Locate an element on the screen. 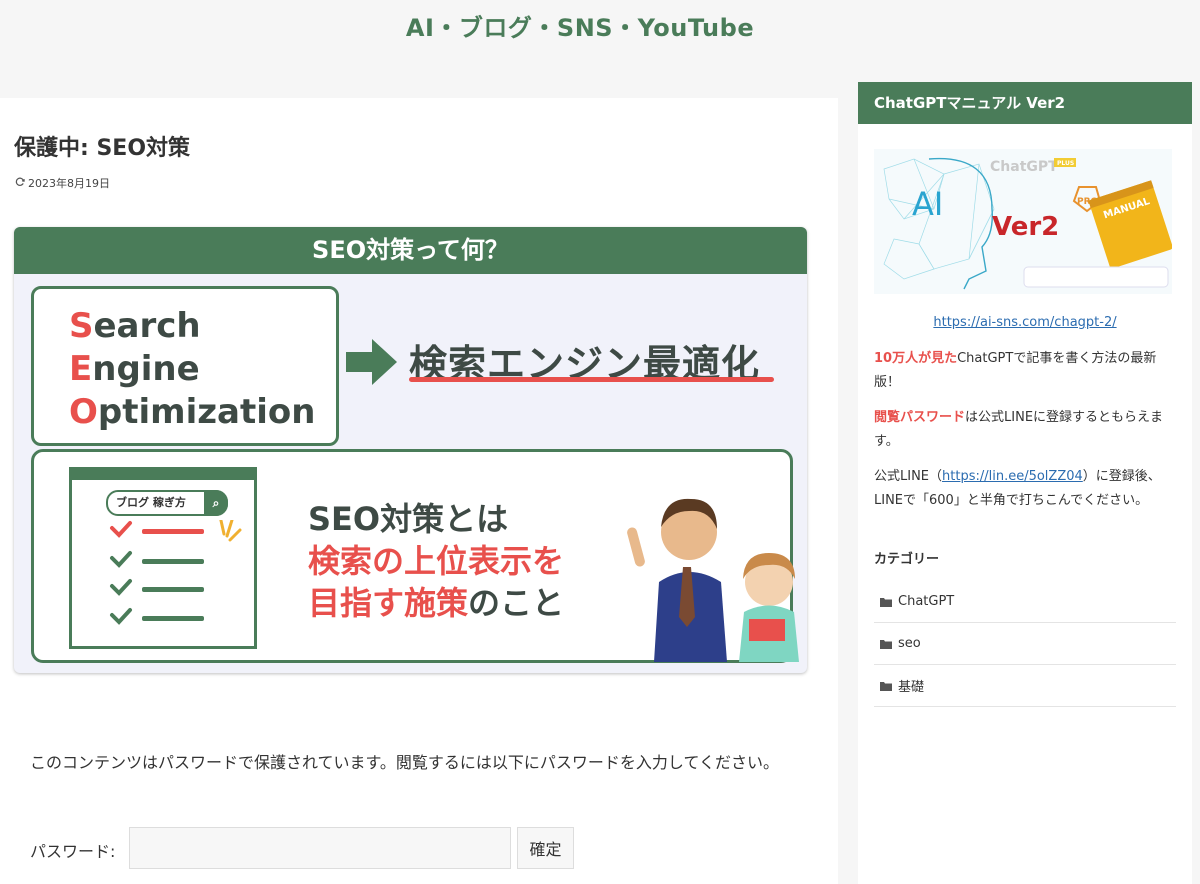 The width and height of the screenshot is (1200, 884). password-label: パスワード: is located at coordinates (73, 851).